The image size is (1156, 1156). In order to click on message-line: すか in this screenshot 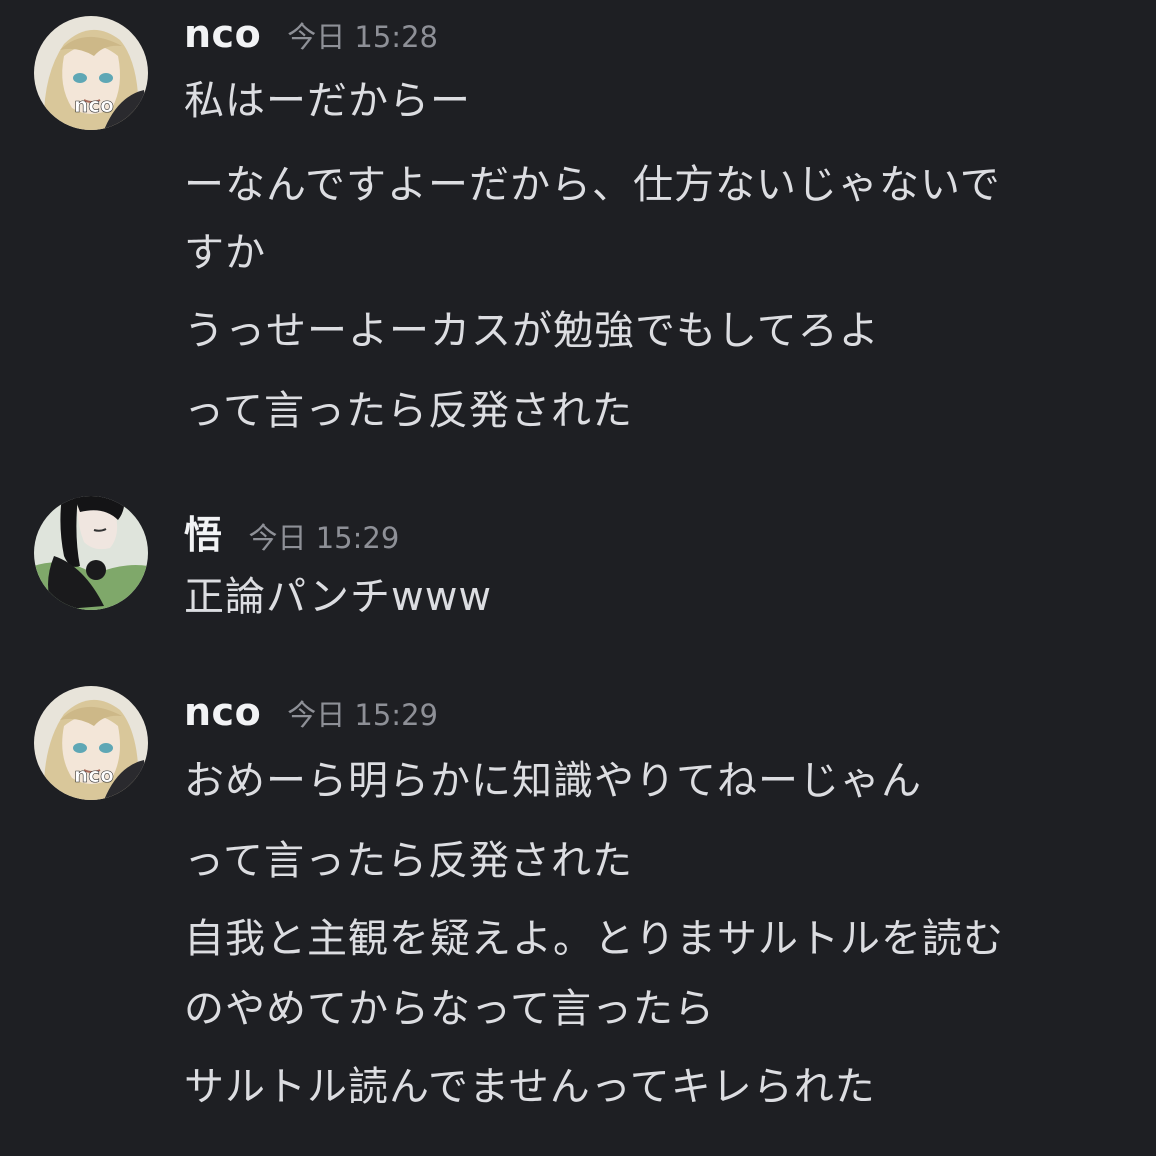, I will do `click(225, 253)`.